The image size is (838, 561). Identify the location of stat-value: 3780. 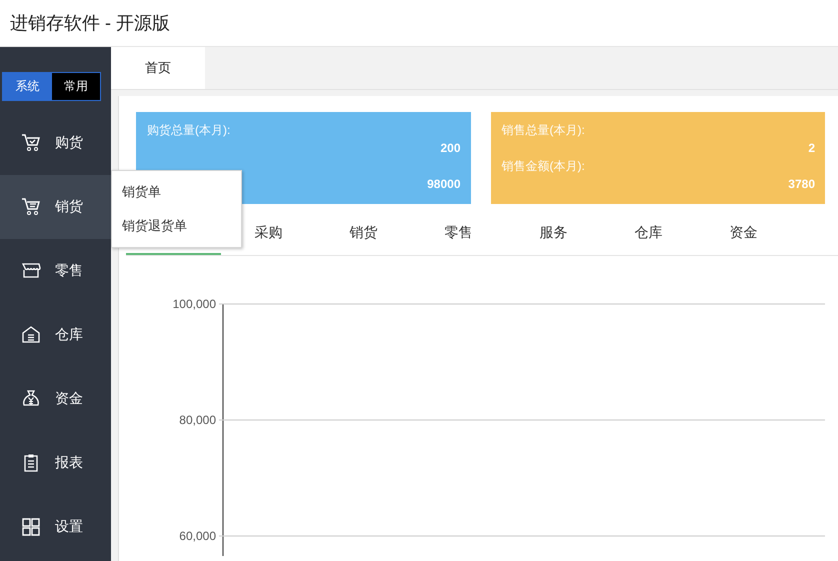
(801, 184).